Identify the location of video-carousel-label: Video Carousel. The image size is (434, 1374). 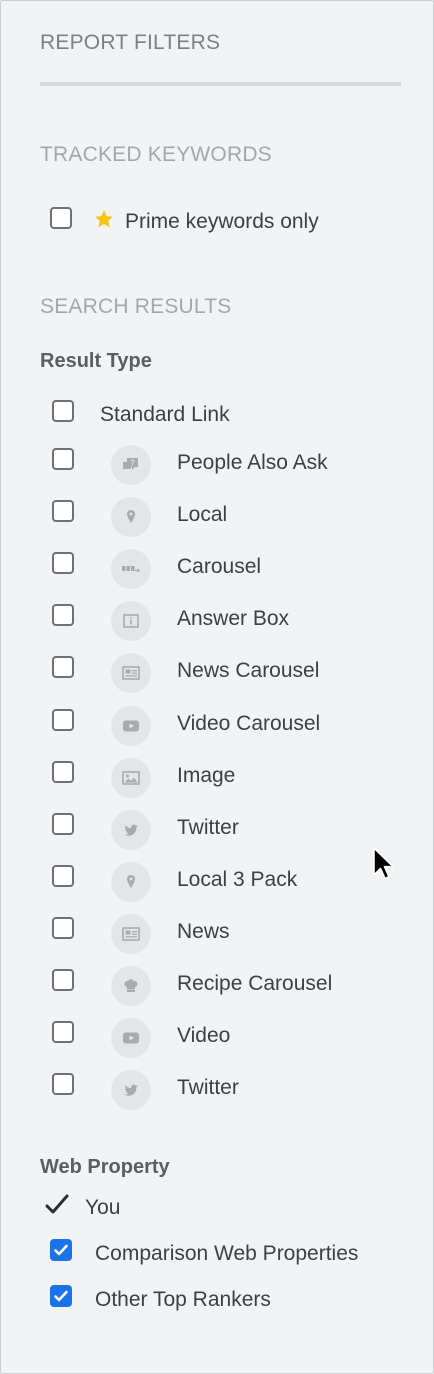
(249, 723).